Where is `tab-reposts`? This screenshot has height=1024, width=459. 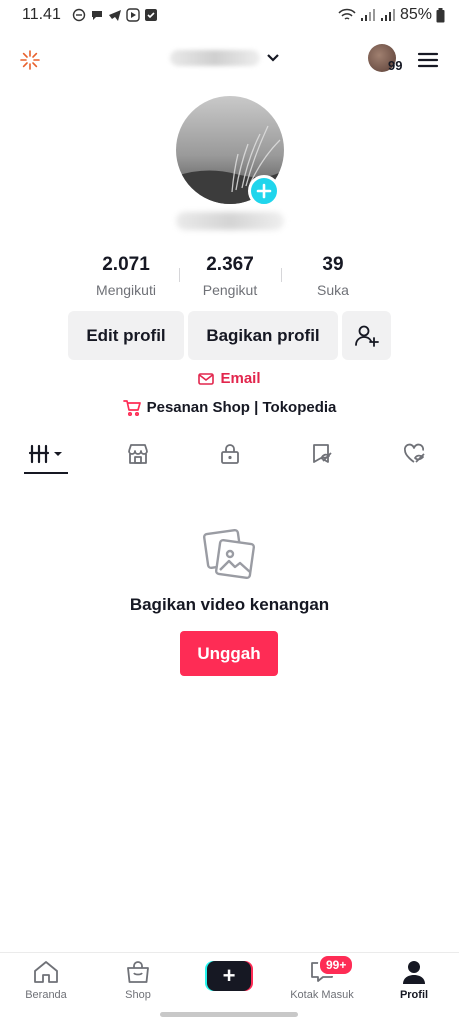 tab-reposts is located at coordinates (322, 454).